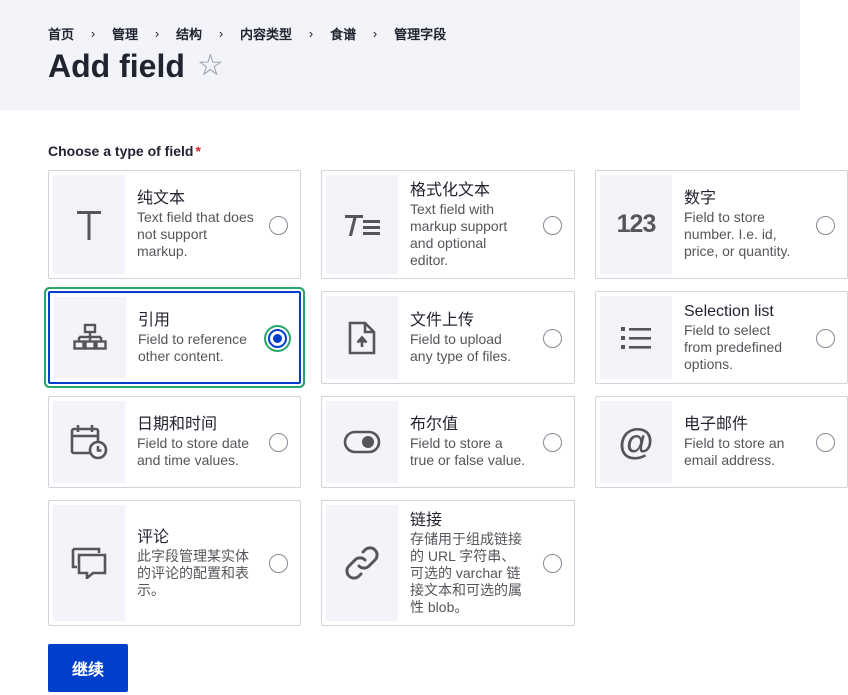 This screenshot has height=695, width=848. Describe the element at coordinates (116, 66) in the screenshot. I see `page-title: Add field` at that location.